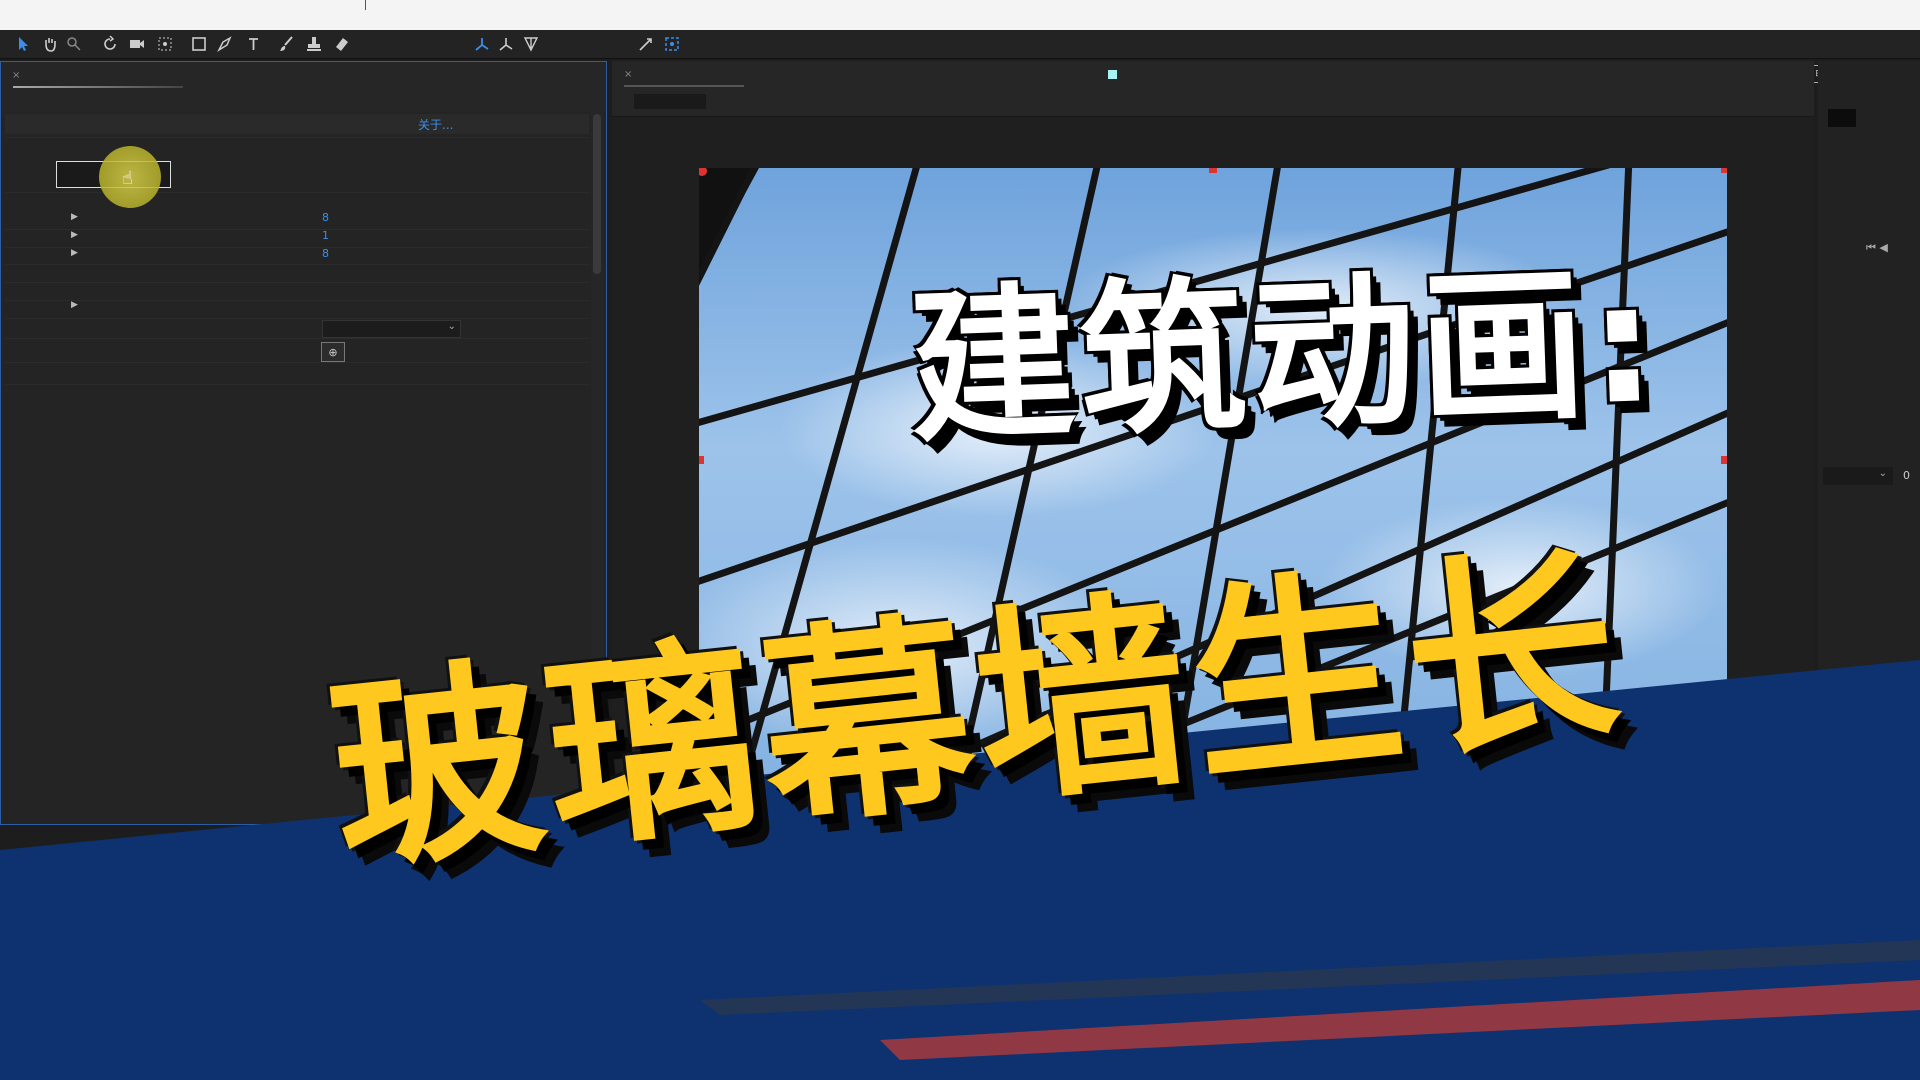 The width and height of the screenshot is (1920, 1080). Describe the element at coordinates (597, 194) in the screenshot. I see `scroll-thumb` at that location.